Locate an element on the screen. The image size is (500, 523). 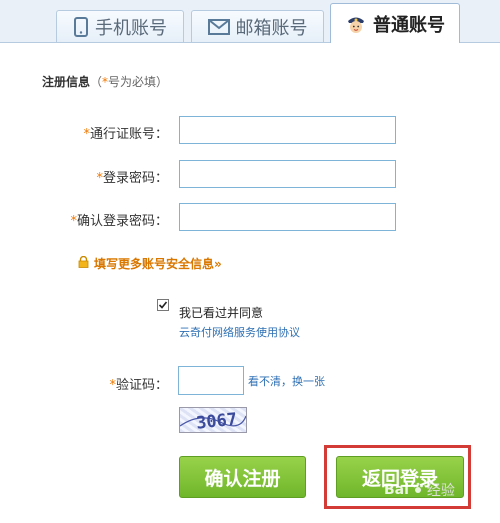
tab-phone-label: 手机账号 is located at coordinates (131, 28).